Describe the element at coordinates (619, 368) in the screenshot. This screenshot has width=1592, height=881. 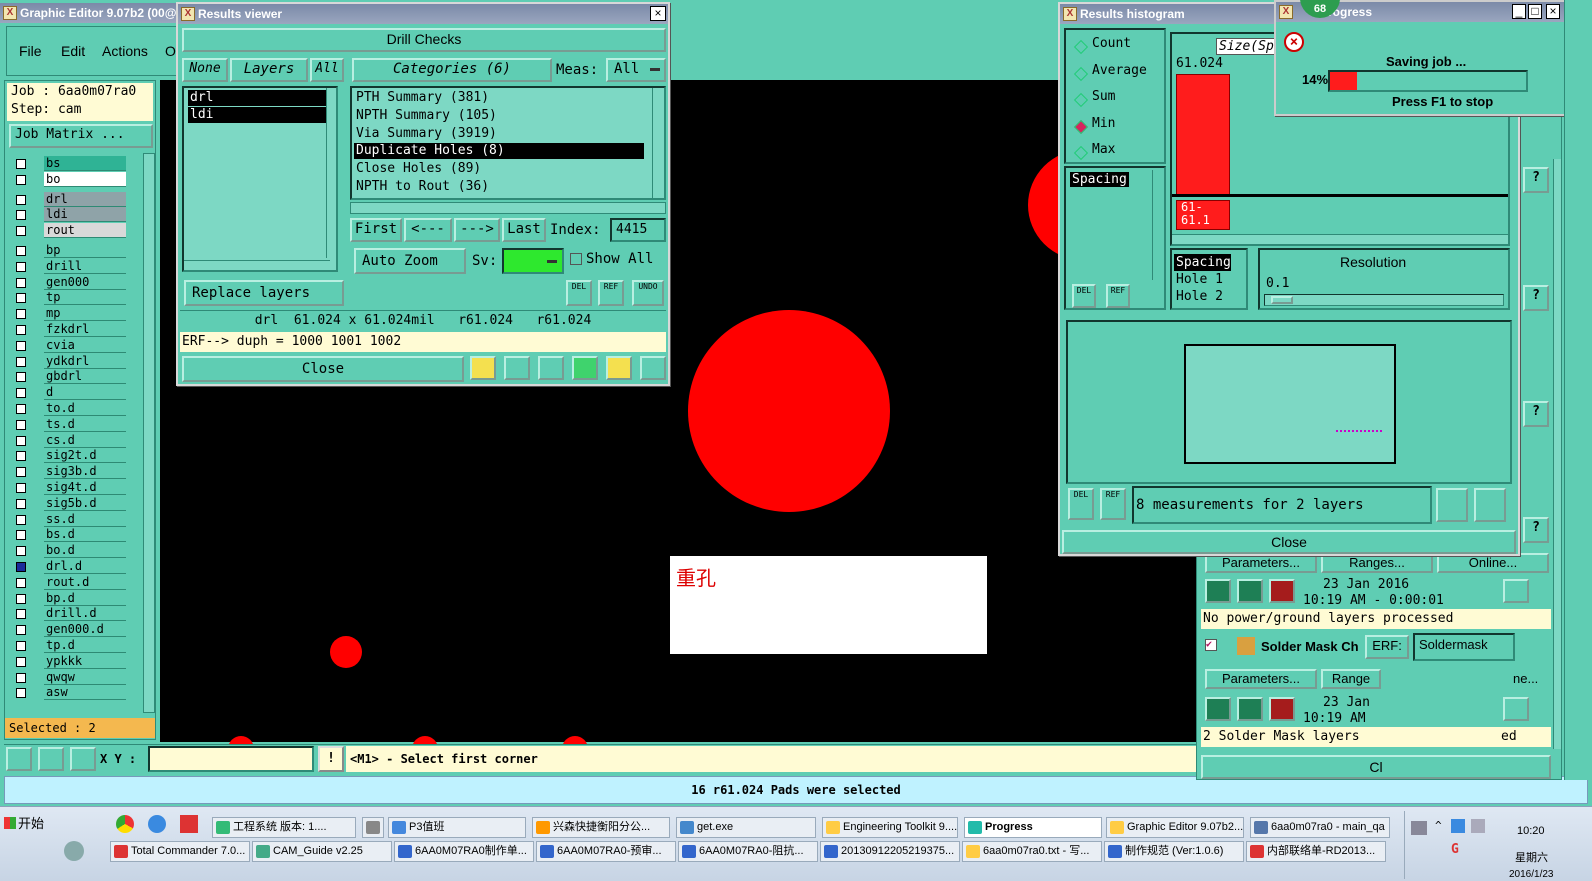
I see `notes-icon` at that location.